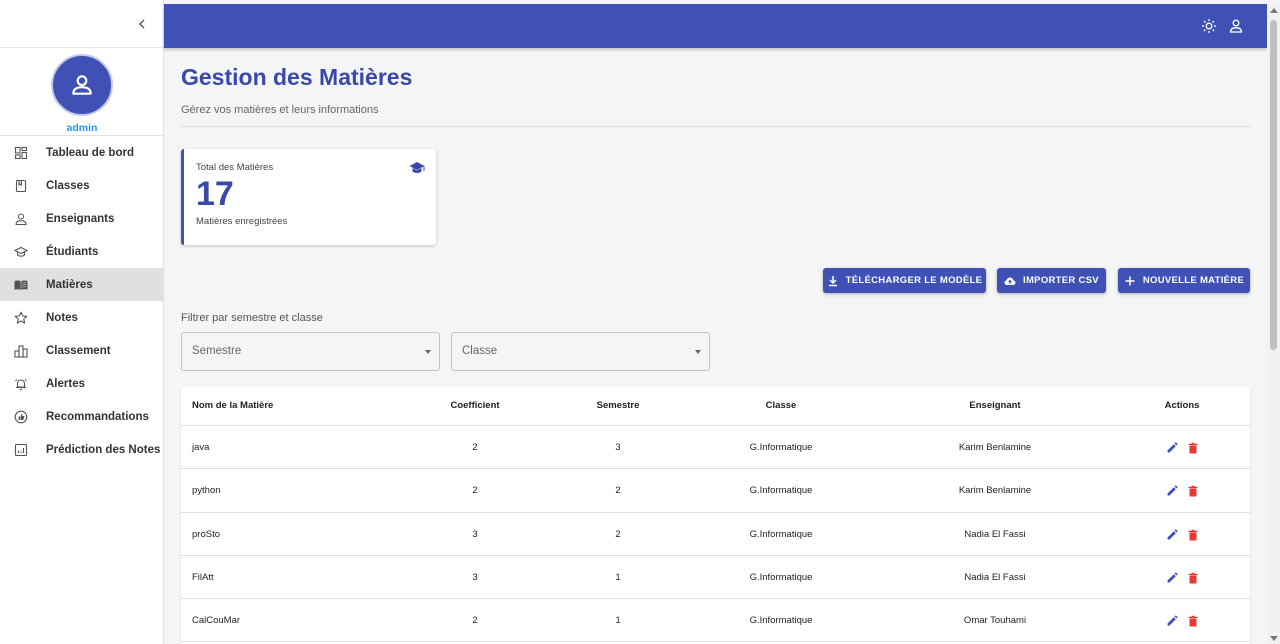  I want to click on sidebar-item-notes: Notes, so click(81, 317).